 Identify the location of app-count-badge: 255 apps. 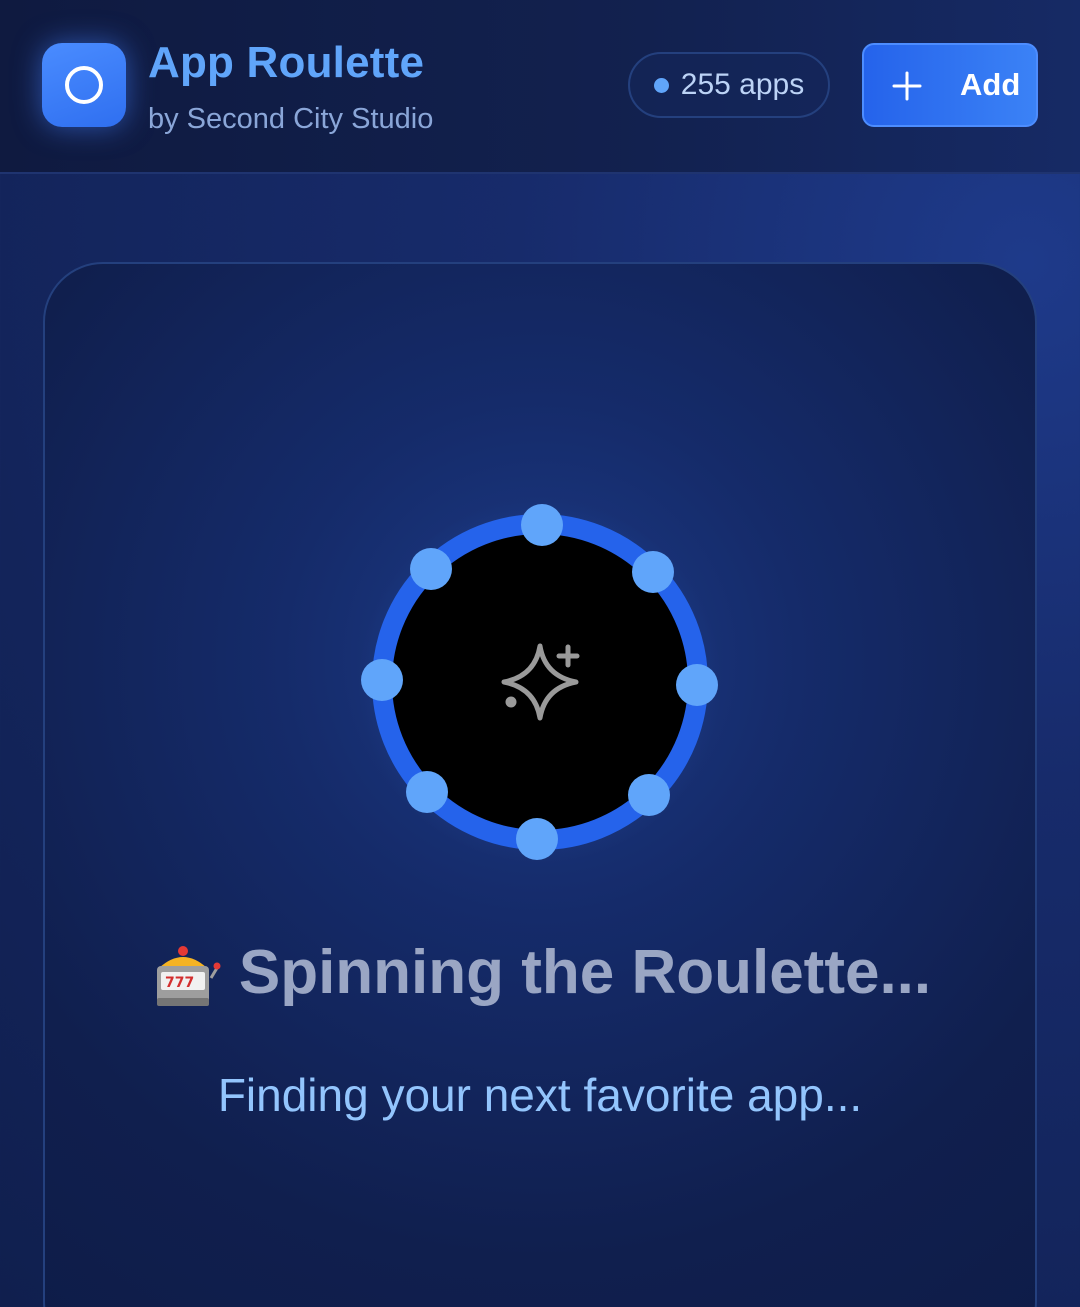
(729, 85).